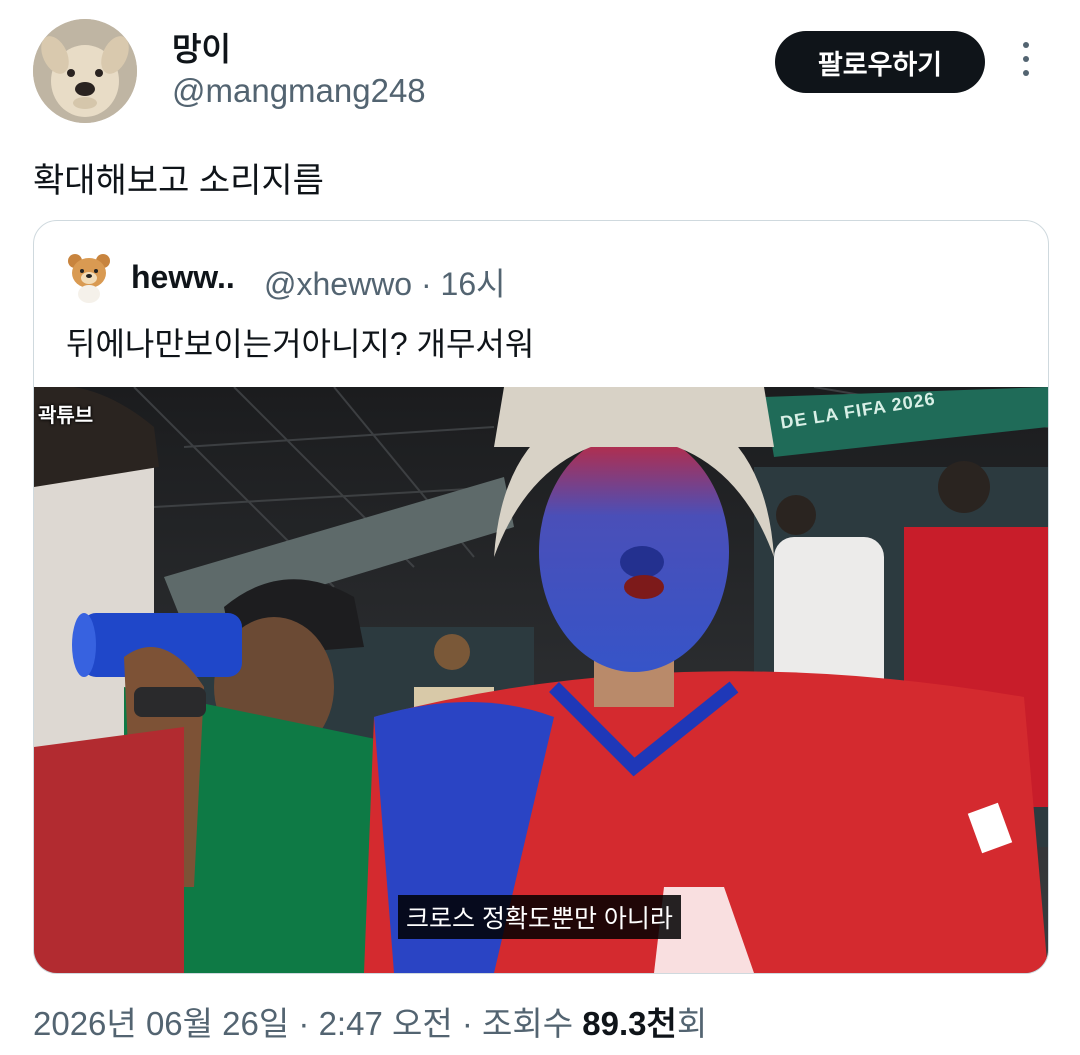 This screenshot has width=1080, height=1055. I want to click on view-count: 89.3천, so click(629, 1023).